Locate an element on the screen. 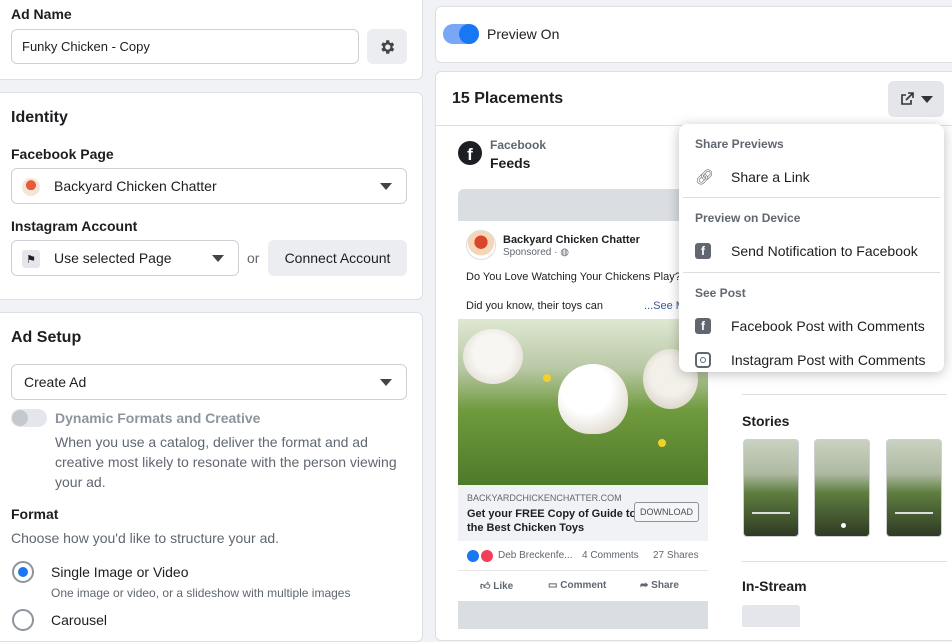 Image resolution: width=952 pixels, height=642 pixels. link-icon: 🔗︎ is located at coordinates (705, 177).